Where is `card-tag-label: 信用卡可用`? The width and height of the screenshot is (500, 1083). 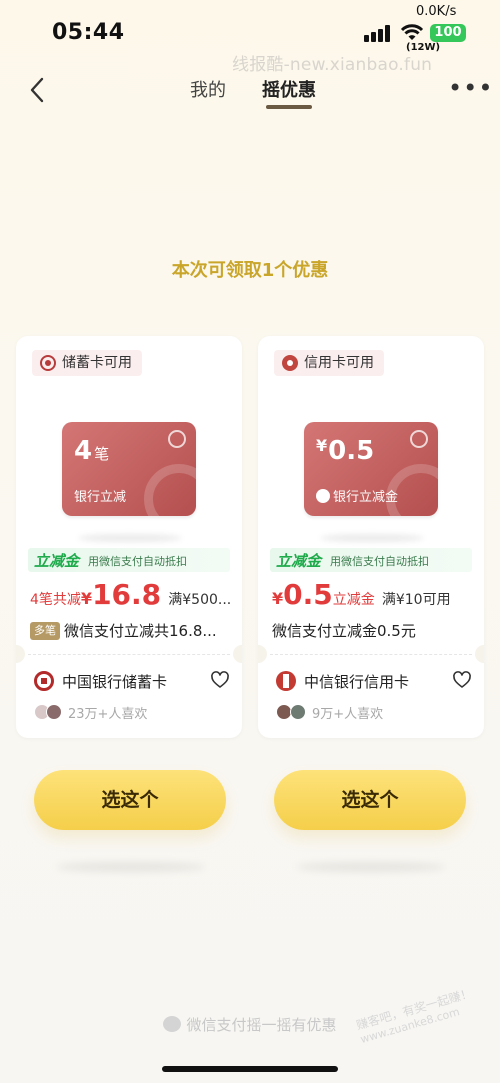 card-tag-label: 信用卡可用 is located at coordinates (339, 363).